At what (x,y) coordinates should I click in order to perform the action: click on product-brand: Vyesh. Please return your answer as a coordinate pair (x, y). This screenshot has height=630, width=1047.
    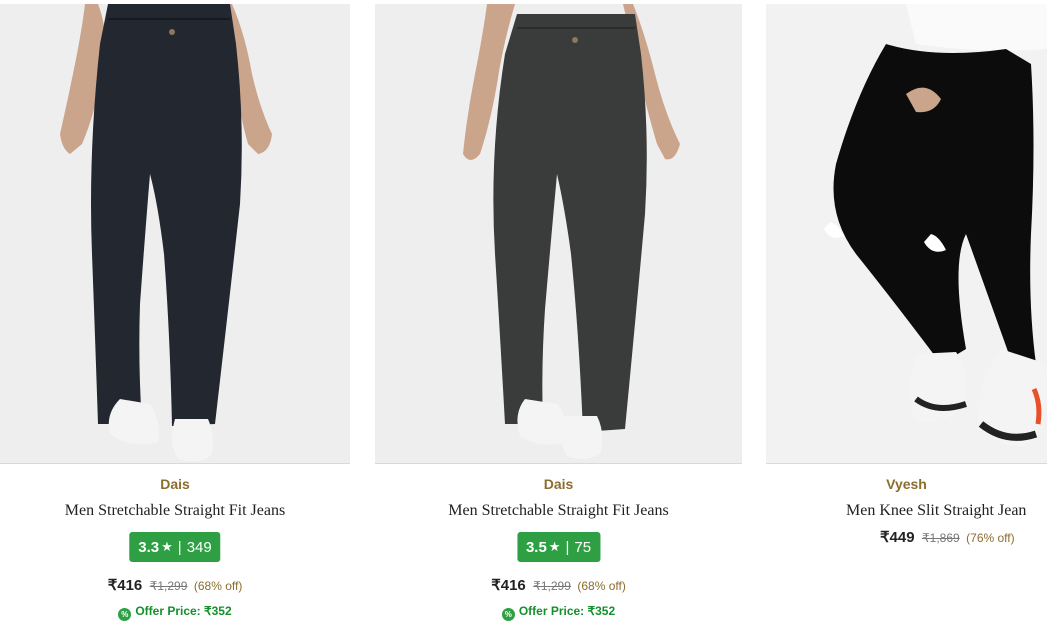
    Looking at the image, I should click on (906, 484).